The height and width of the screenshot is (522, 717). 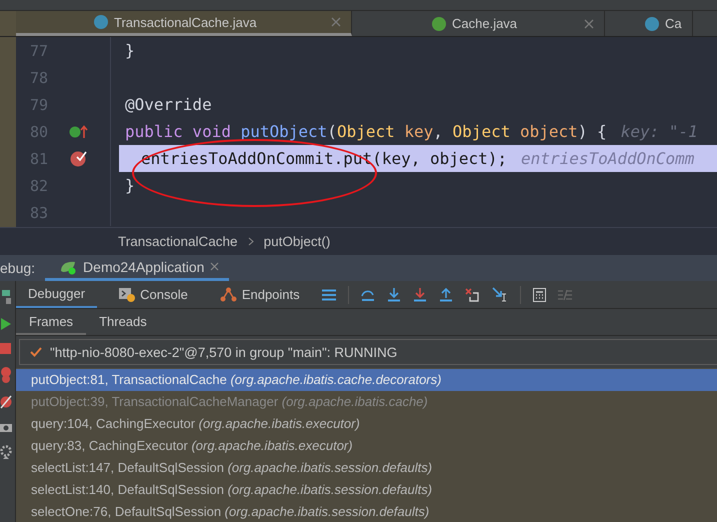 What do you see at coordinates (36, 352) in the screenshot?
I see `check-icon` at bounding box center [36, 352].